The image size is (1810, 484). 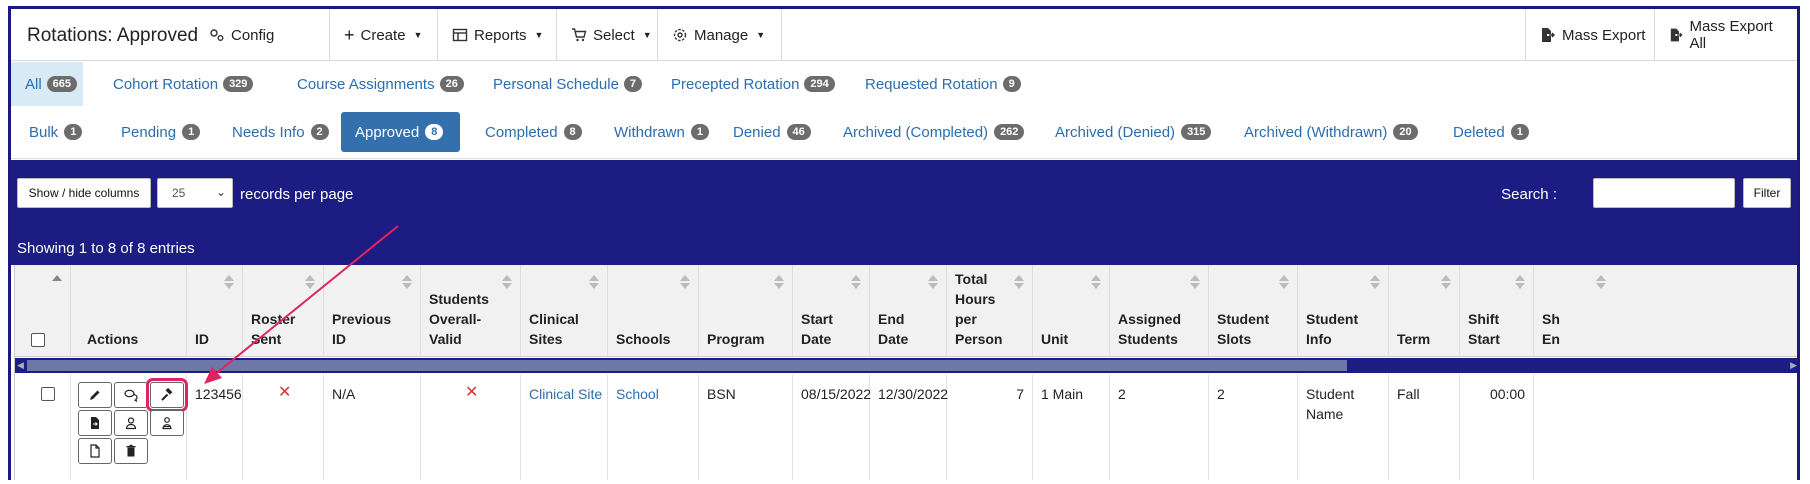 What do you see at coordinates (1071, 311) in the screenshot?
I see `col-unit: Unit` at bounding box center [1071, 311].